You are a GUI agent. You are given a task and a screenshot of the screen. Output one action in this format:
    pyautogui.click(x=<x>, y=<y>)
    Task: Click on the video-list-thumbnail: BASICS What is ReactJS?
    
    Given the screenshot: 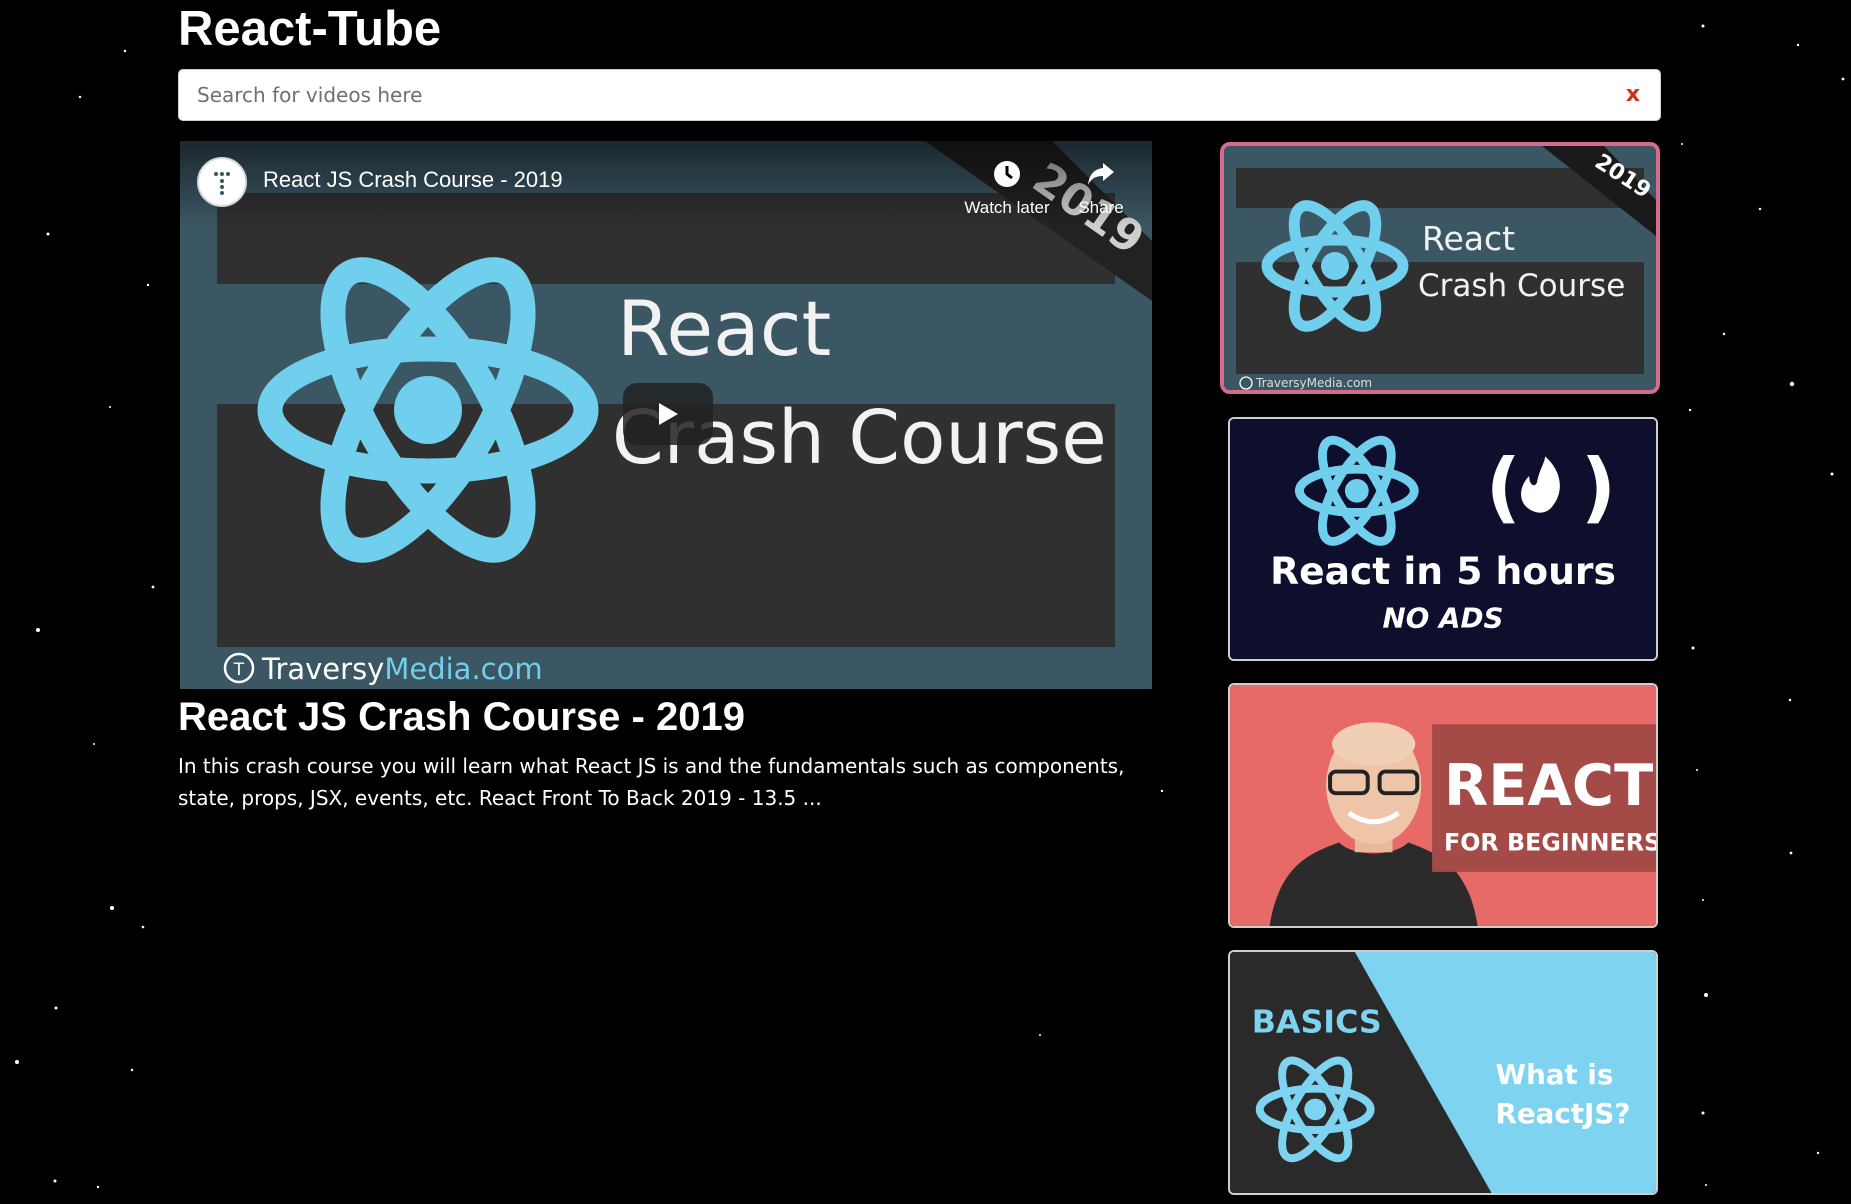 What is the action you would take?
    pyautogui.click(x=1443, y=1072)
    